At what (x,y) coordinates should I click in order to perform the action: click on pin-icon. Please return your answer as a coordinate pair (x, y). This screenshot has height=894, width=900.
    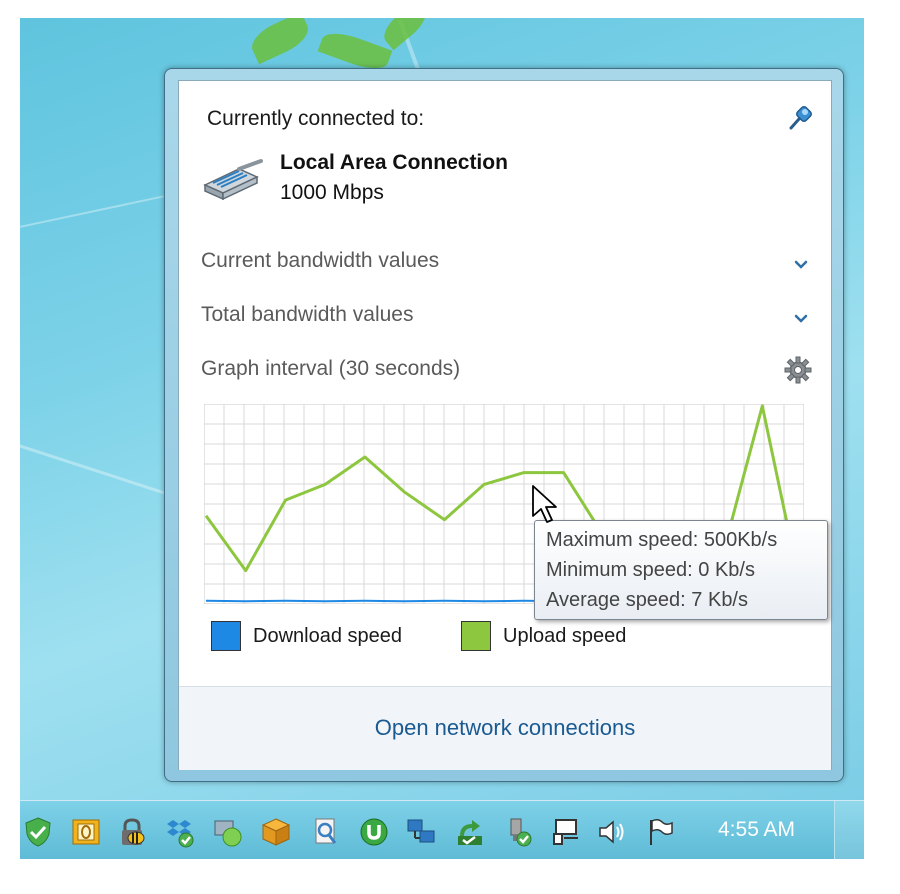
    Looking at the image, I should click on (801, 117).